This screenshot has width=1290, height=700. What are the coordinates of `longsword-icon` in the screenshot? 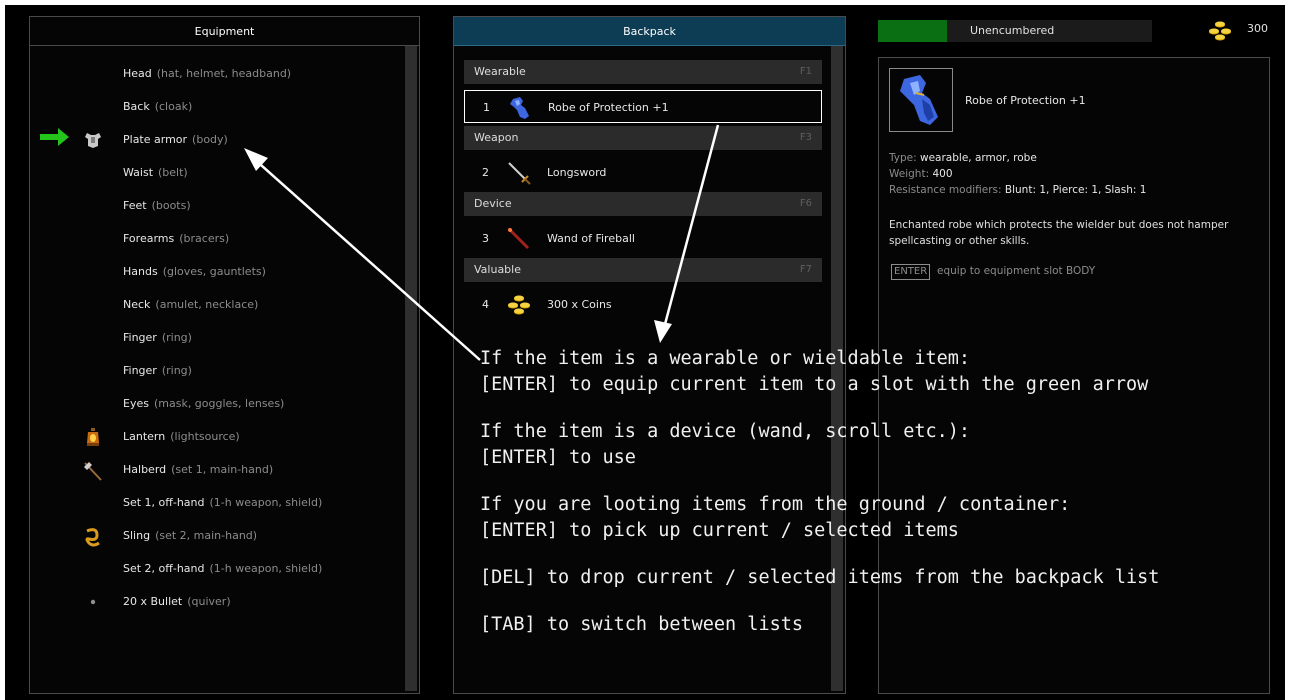 It's located at (519, 173).